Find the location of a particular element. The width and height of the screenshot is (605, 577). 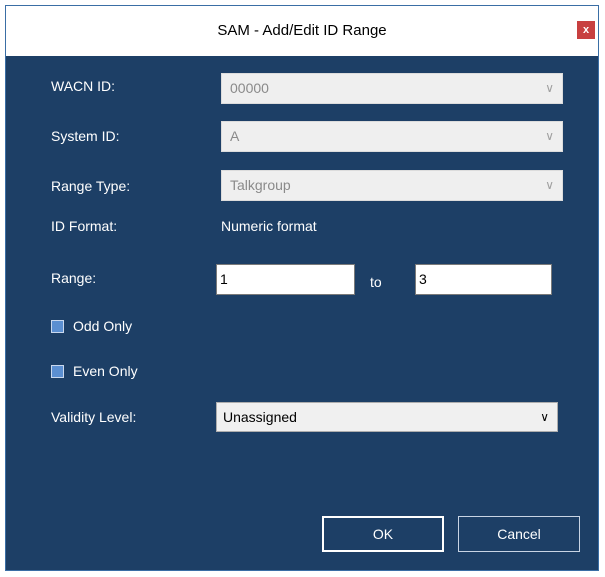

system-value: A is located at coordinates (235, 136).